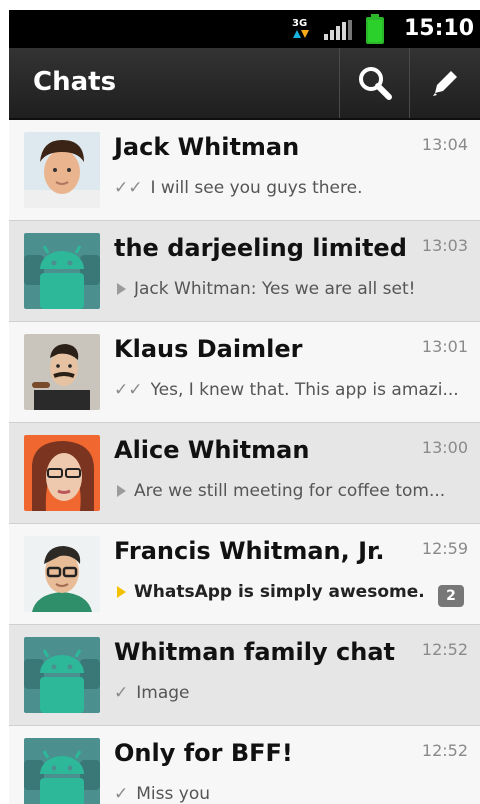 This screenshot has height=804, width=480. I want to click on chat-preview: ✓✓ I will see you guys there., so click(291, 188).